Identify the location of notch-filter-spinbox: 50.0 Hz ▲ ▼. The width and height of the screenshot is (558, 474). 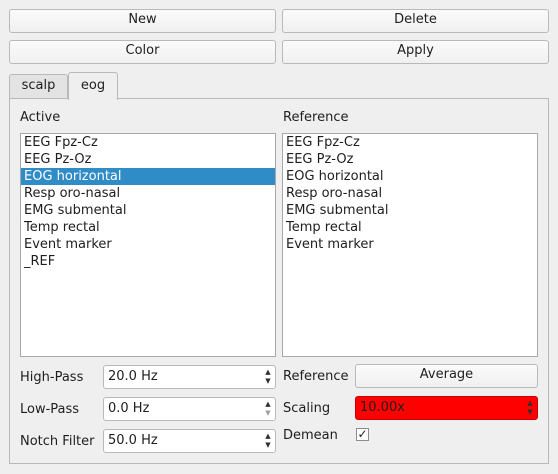
(189, 441).